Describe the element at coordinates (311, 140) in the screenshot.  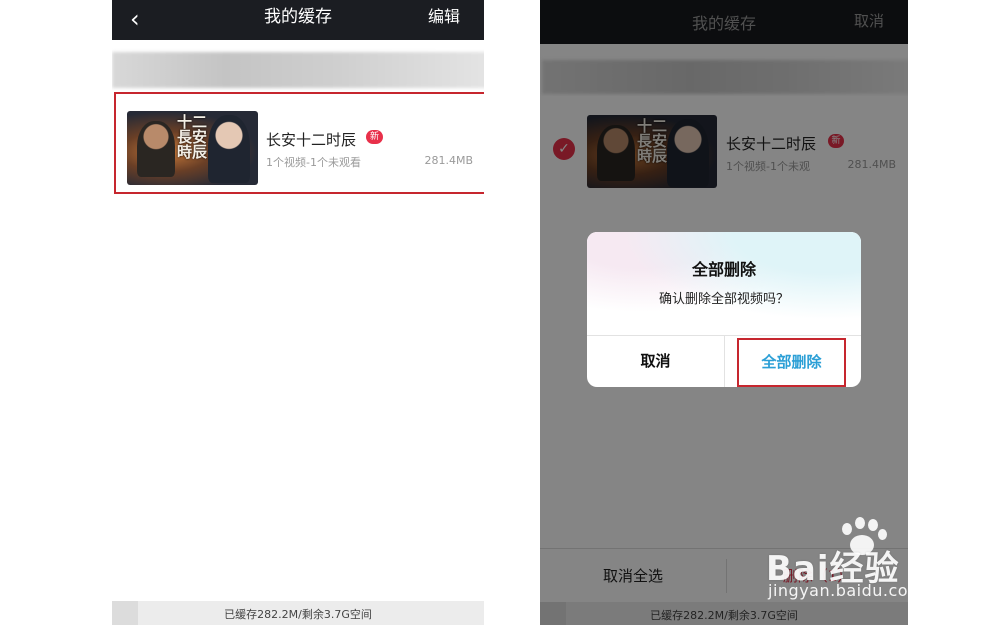
I see `video-title: 长安十二时辰` at that location.